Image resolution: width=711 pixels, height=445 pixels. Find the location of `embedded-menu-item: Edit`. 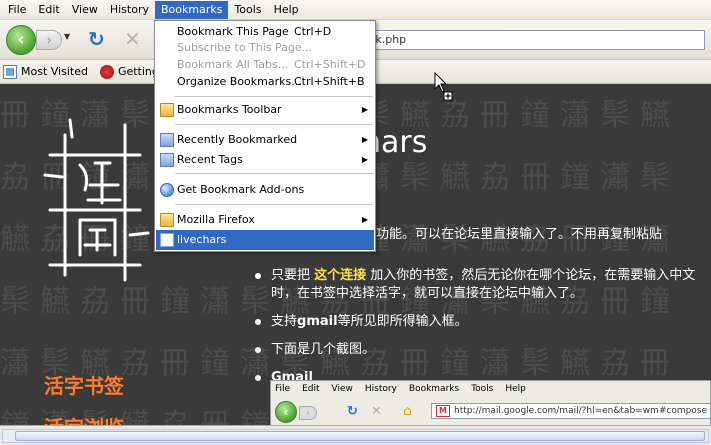

embedded-menu-item: Edit is located at coordinates (311, 389).